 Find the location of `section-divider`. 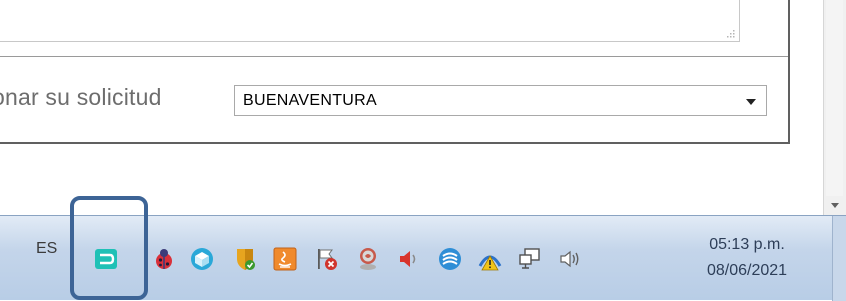

section-divider is located at coordinates (394, 56).